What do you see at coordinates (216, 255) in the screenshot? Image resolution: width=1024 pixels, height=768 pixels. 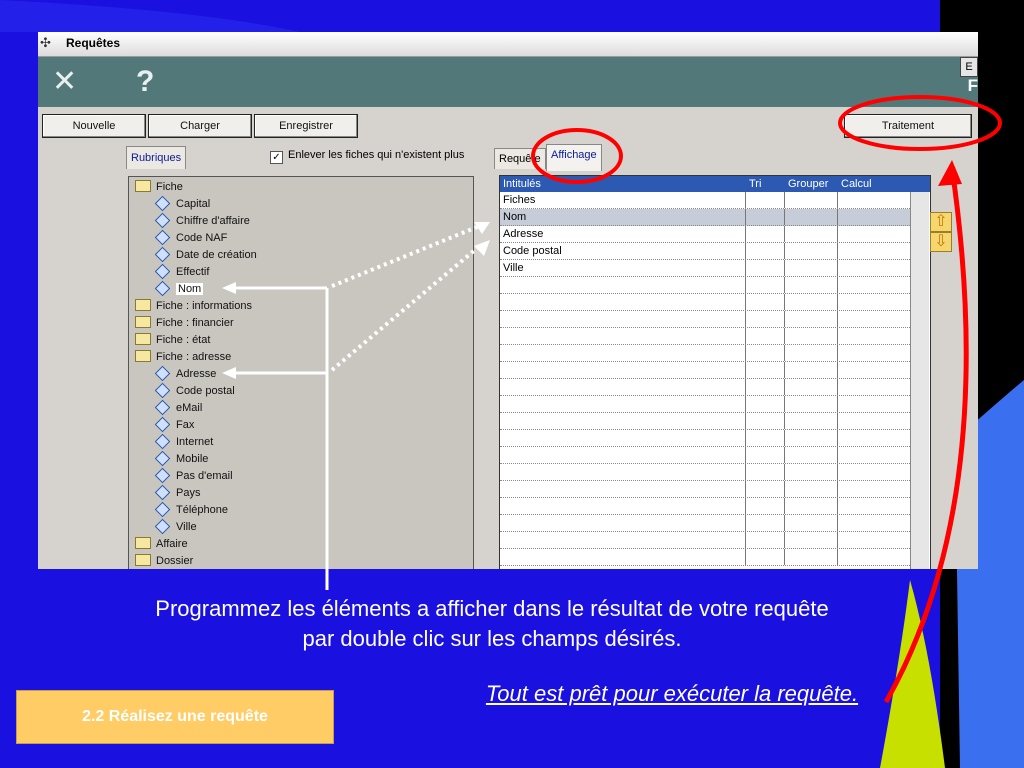 I see `tree-item-label: Date de création` at bounding box center [216, 255].